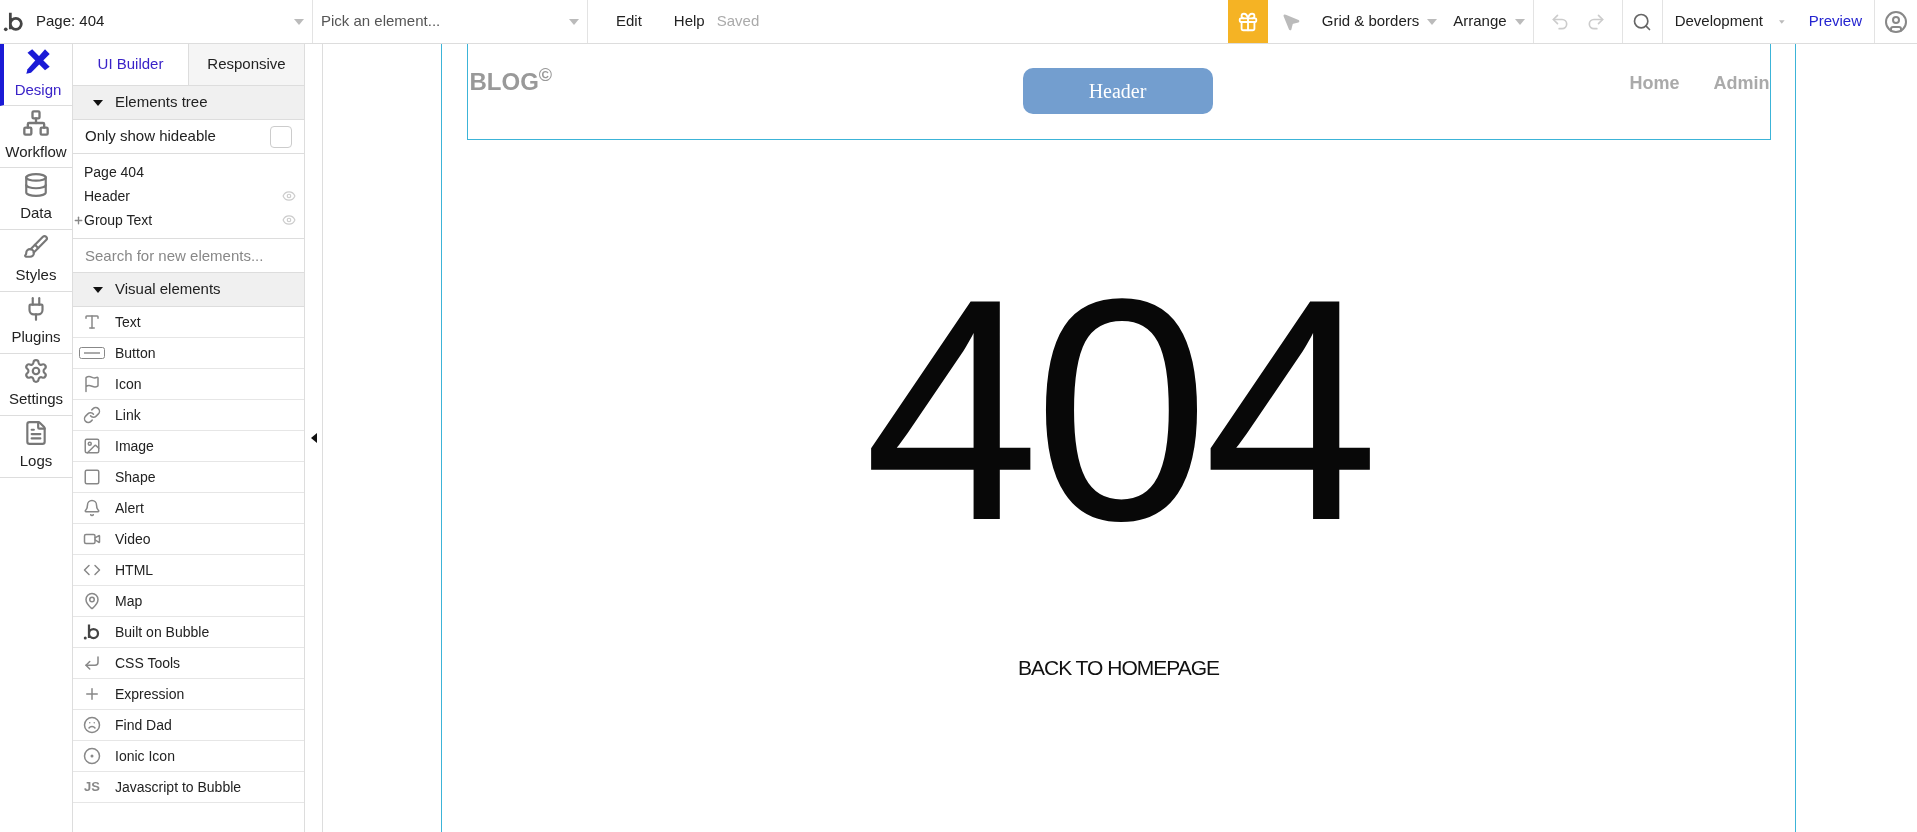 Image resolution: width=1917 pixels, height=832 pixels. I want to click on section-header: Visual elements, so click(188, 290).